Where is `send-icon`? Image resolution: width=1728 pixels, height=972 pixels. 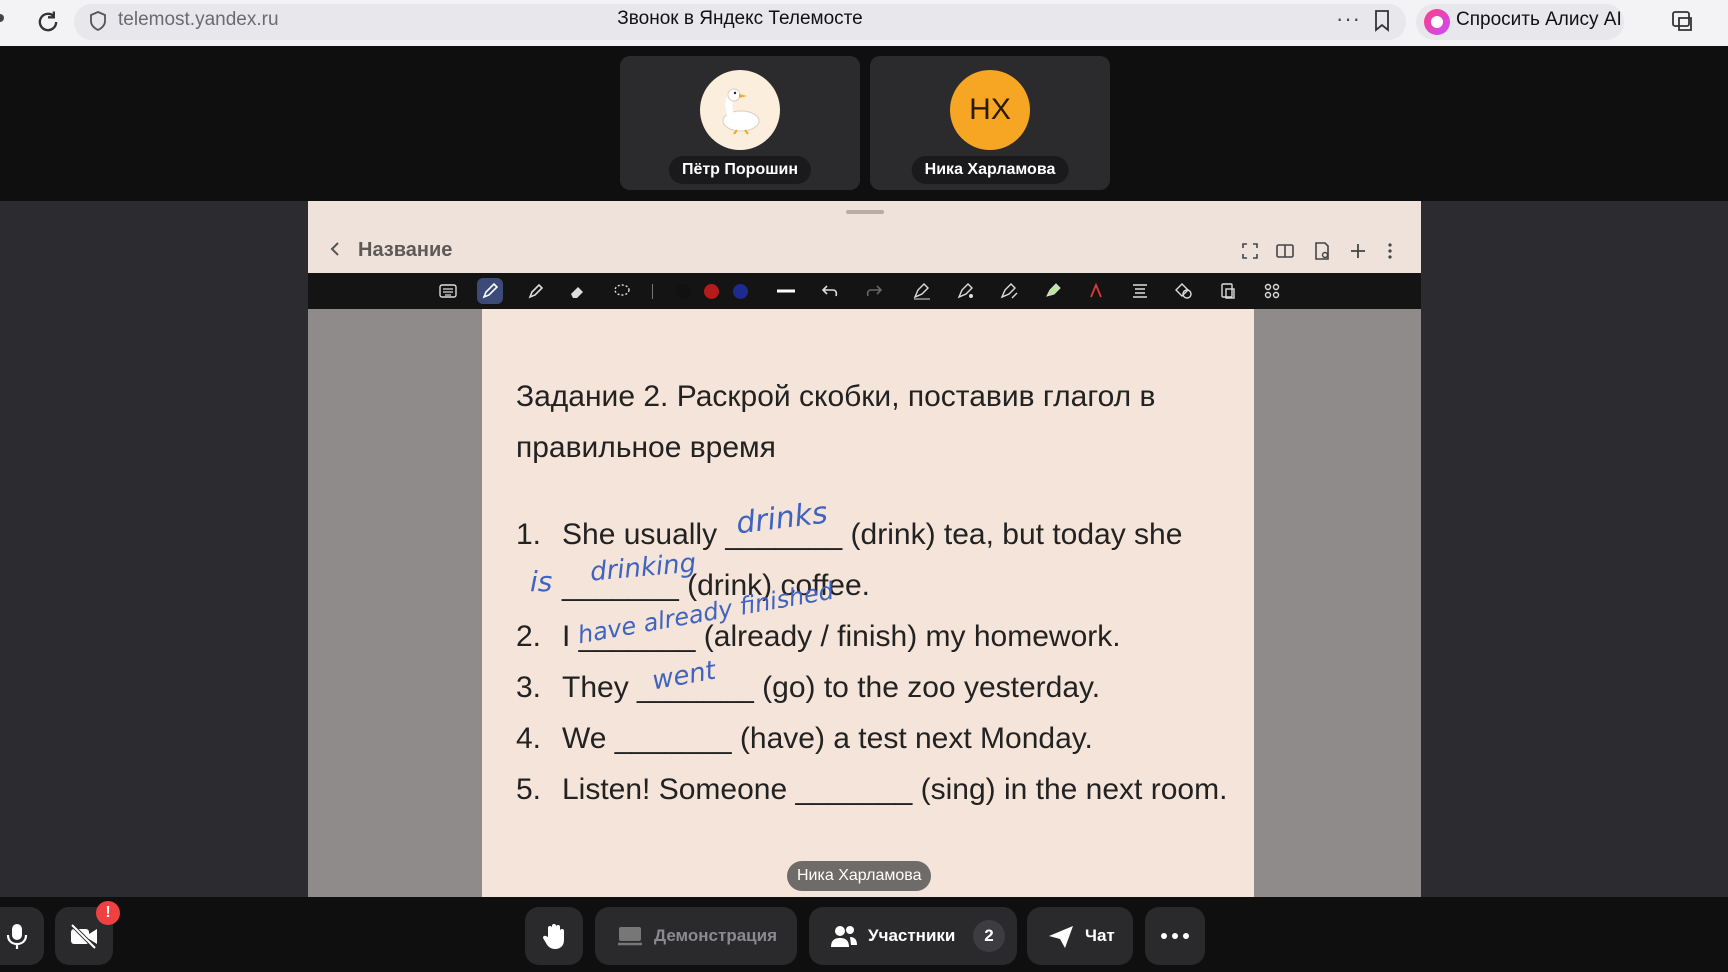 send-icon is located at coordinates (1061, 937).